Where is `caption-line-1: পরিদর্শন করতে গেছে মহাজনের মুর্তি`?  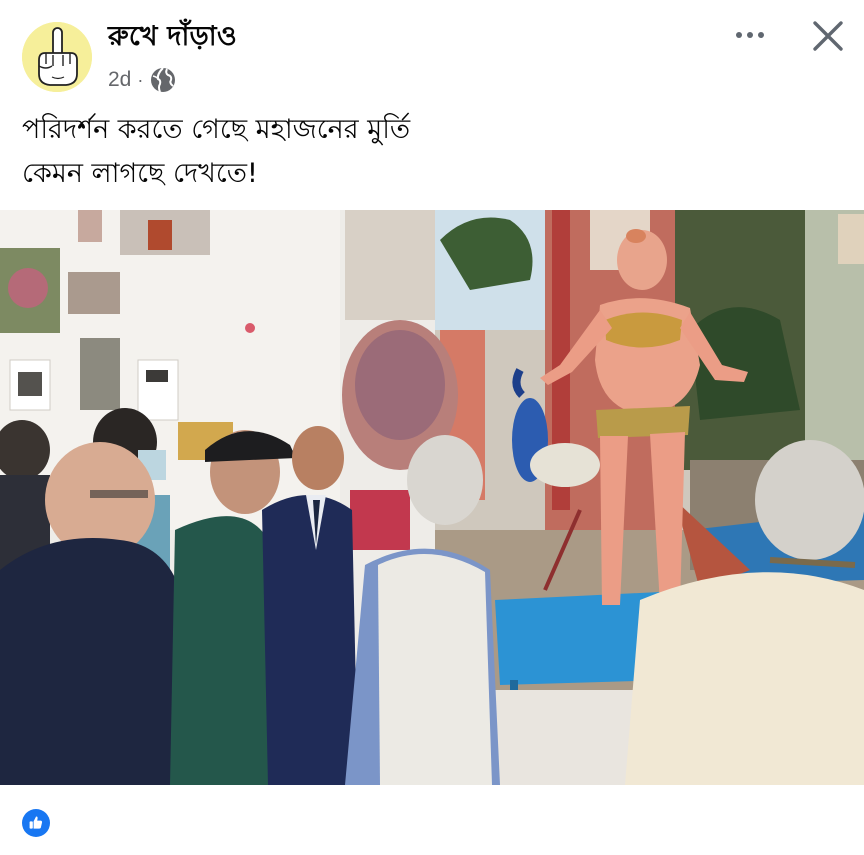 caption-line-1: পরিদর্শন করতে গেছে মহাজনের মুর্তি is located at coordinates (216, 129).